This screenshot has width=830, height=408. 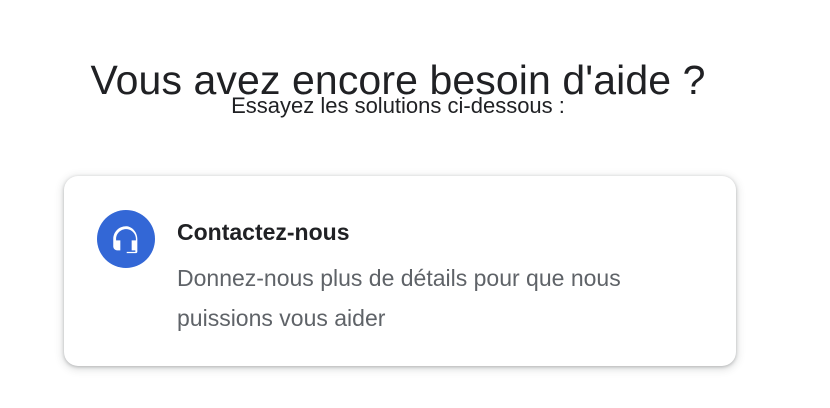 I want to click on headset-support-icon, so click(x=126, y=239).